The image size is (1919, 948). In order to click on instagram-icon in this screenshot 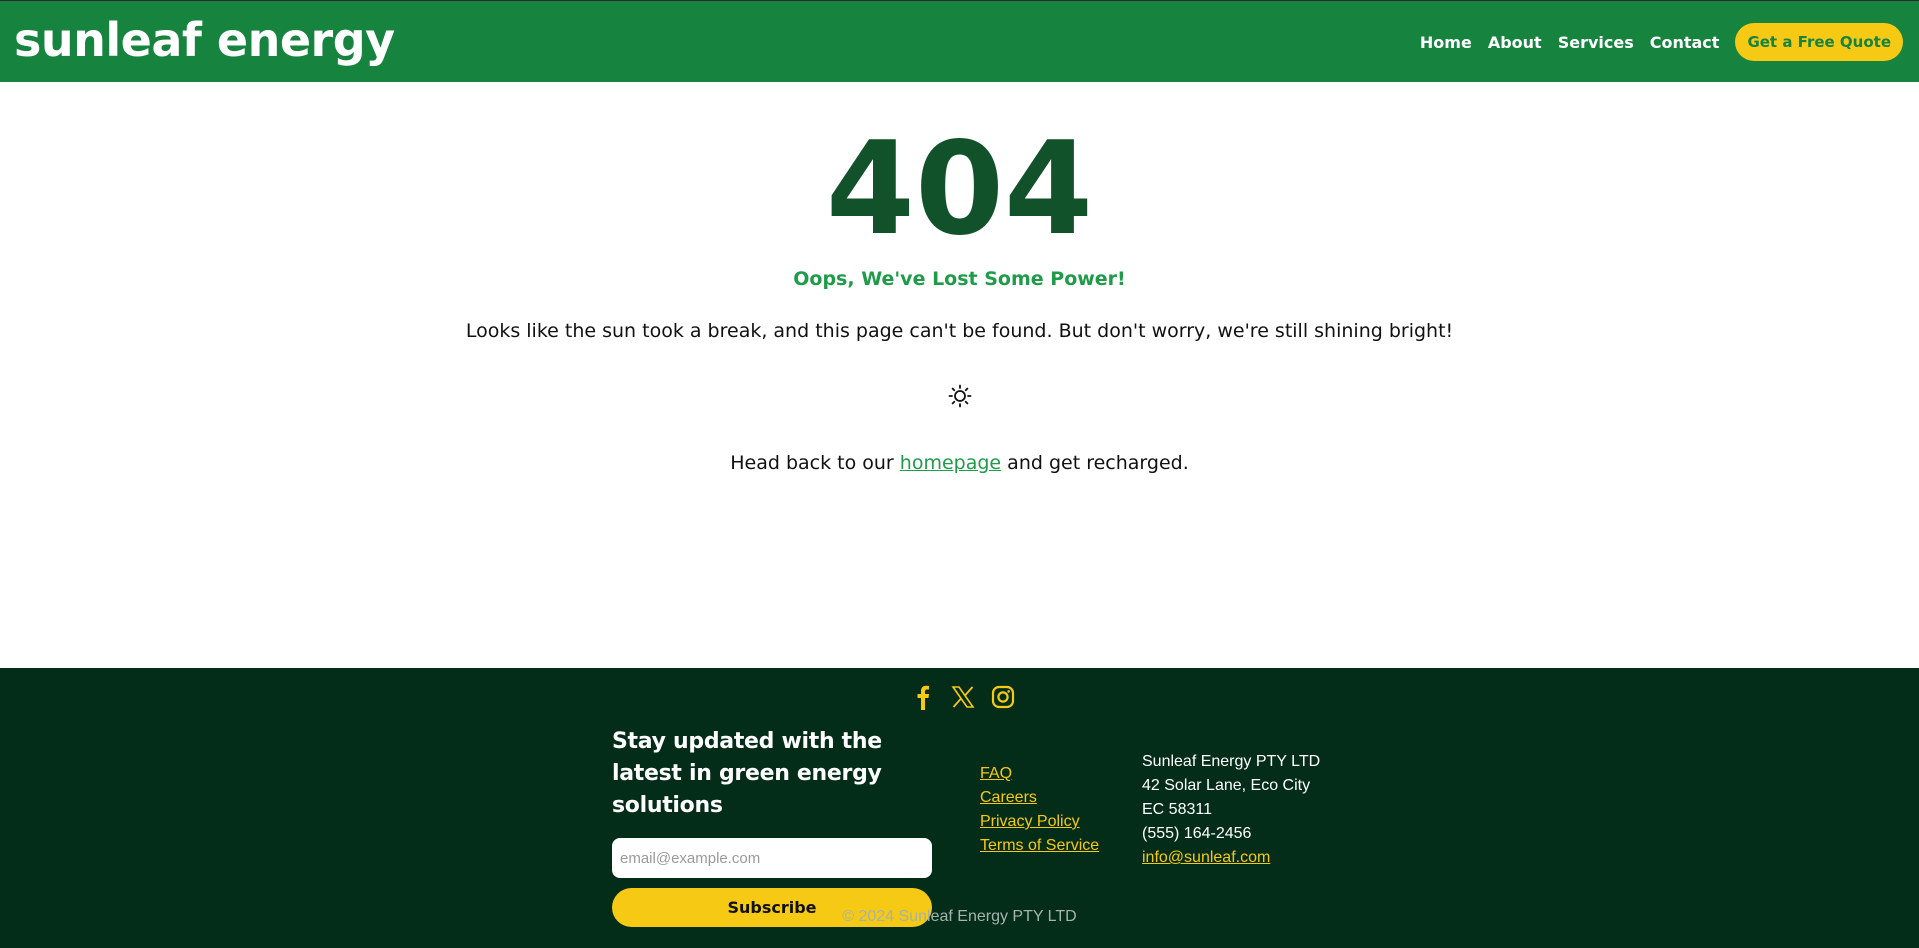, I will do `click(1003, 697)`.